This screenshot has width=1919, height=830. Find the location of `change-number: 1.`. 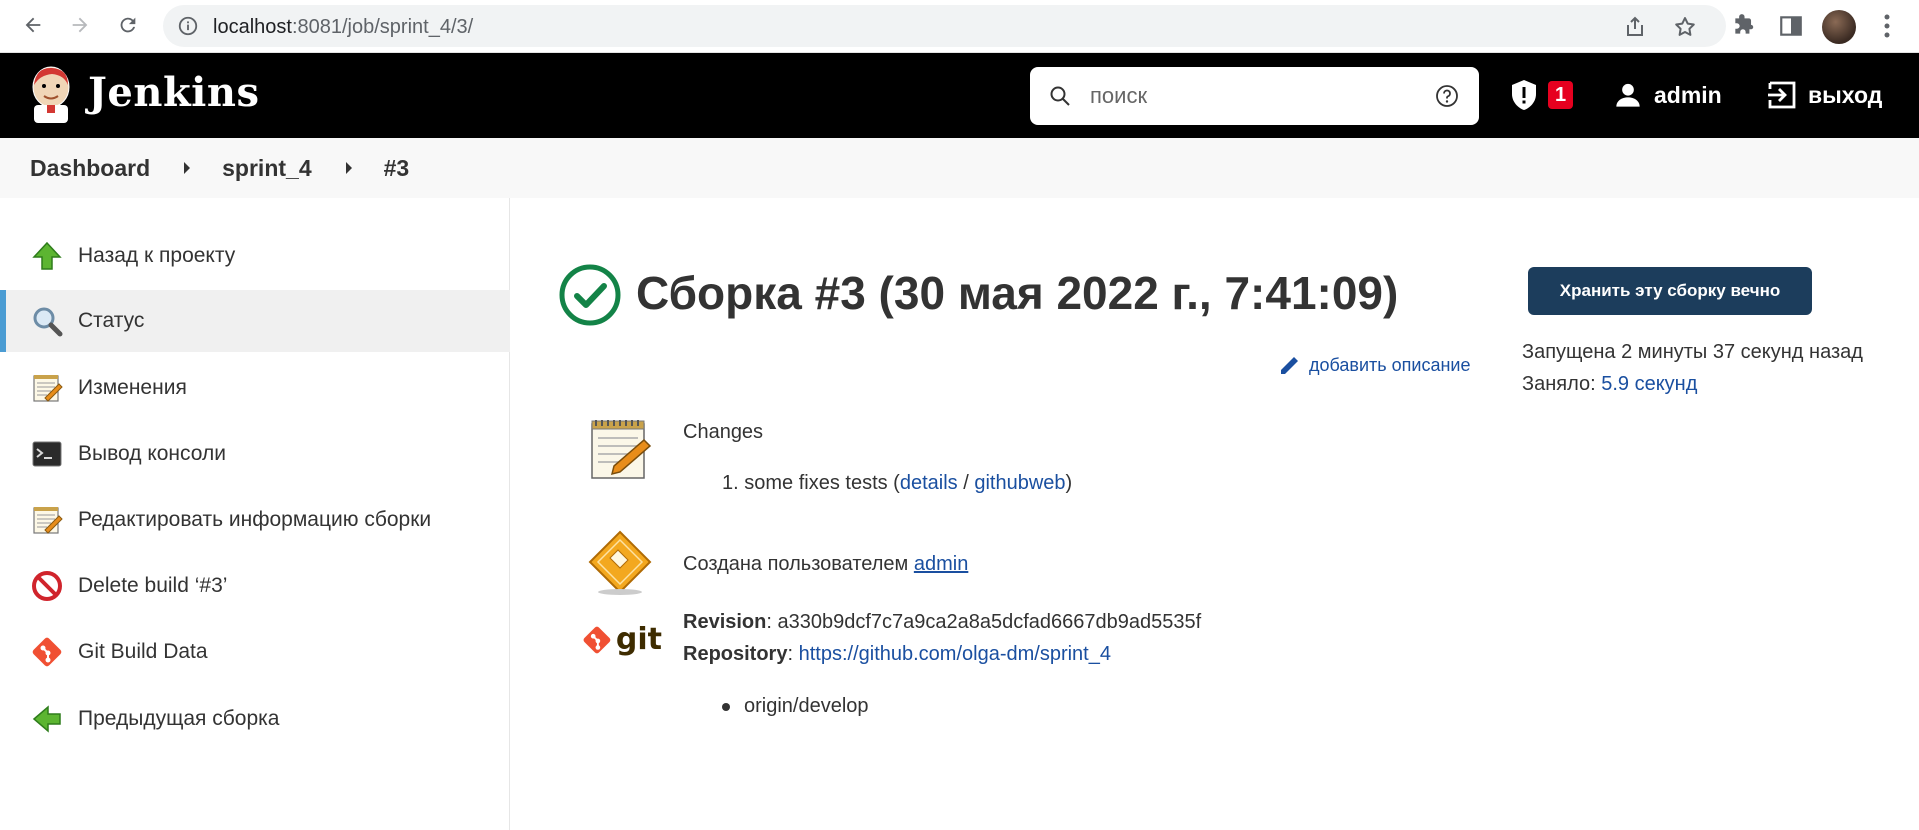

change-number: 1. is located at coordinates (730, 483).